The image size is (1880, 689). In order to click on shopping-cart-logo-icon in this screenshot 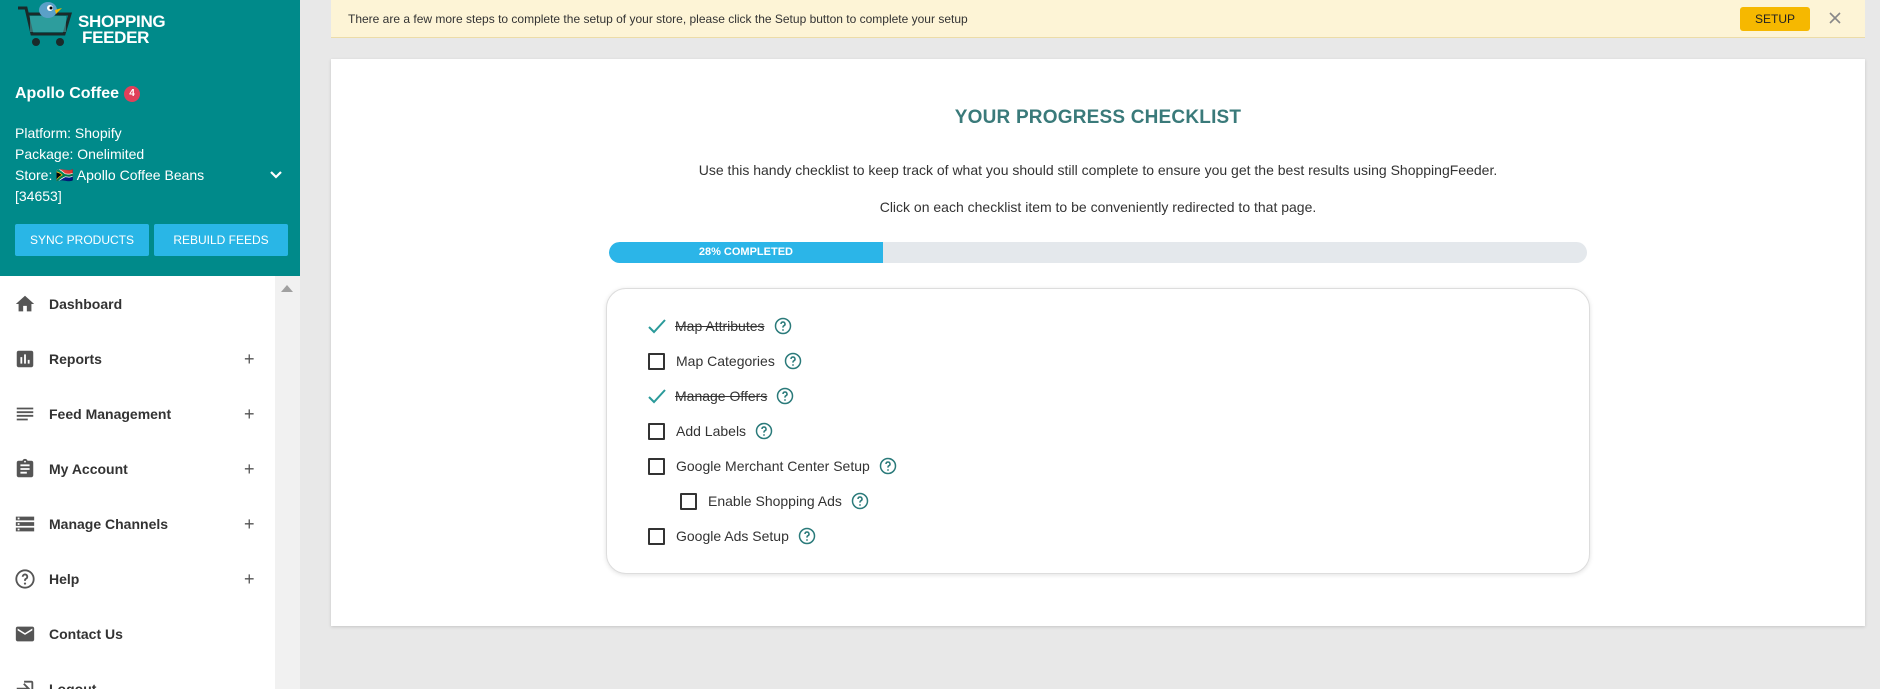, I will do `click(45, 24)`.